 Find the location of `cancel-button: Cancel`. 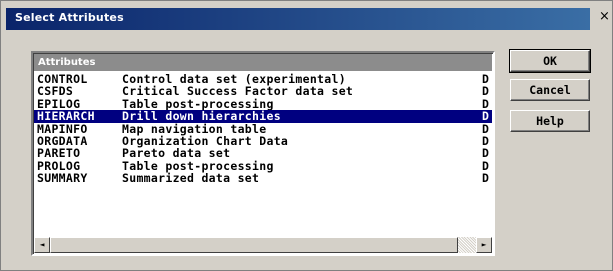

cancel-button: Cancel is located at coordinates (550, 90).